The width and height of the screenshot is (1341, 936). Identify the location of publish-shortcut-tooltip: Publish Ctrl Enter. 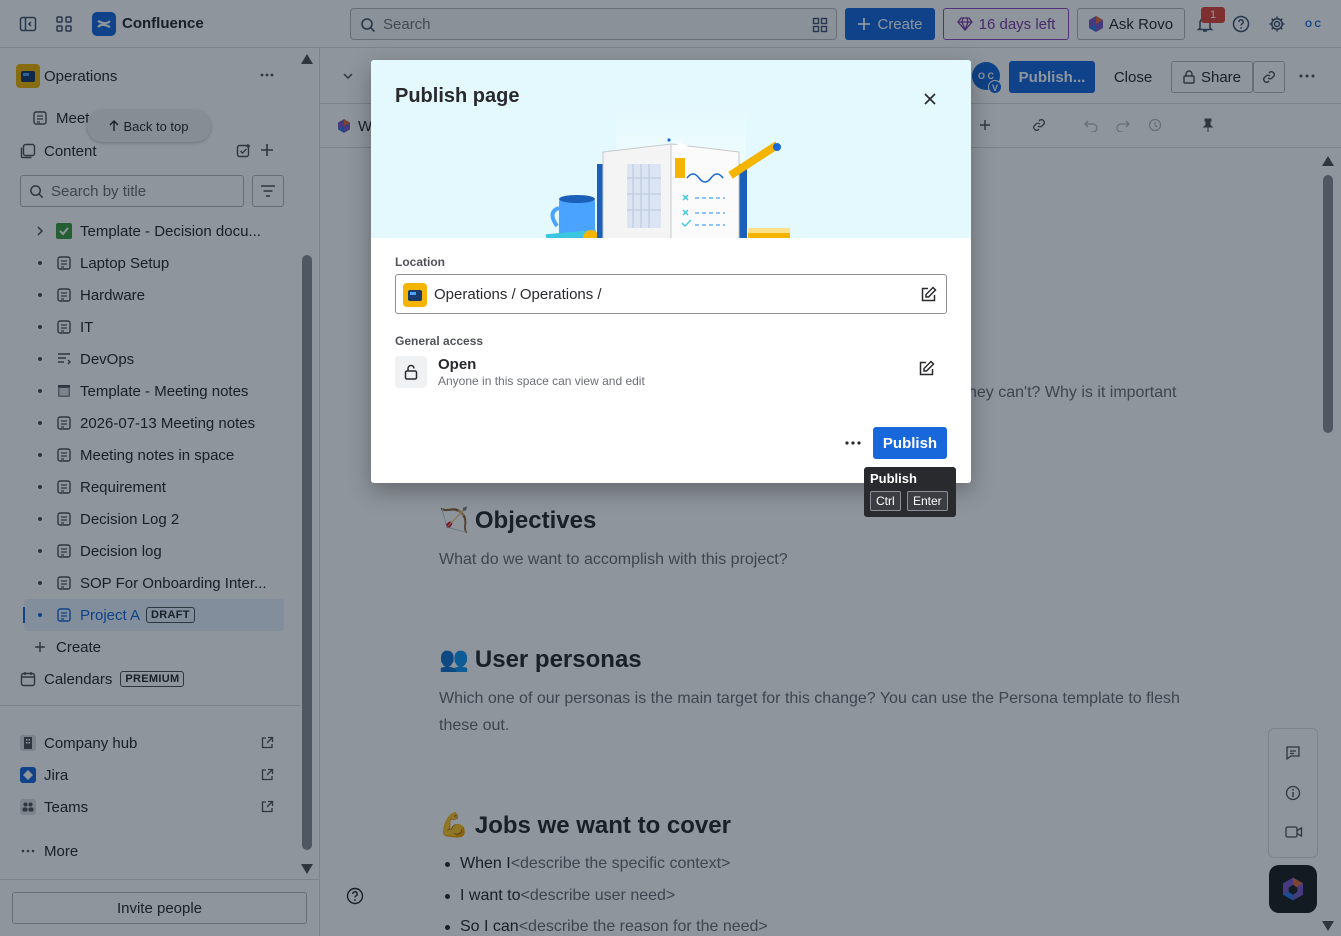
(910, 492).